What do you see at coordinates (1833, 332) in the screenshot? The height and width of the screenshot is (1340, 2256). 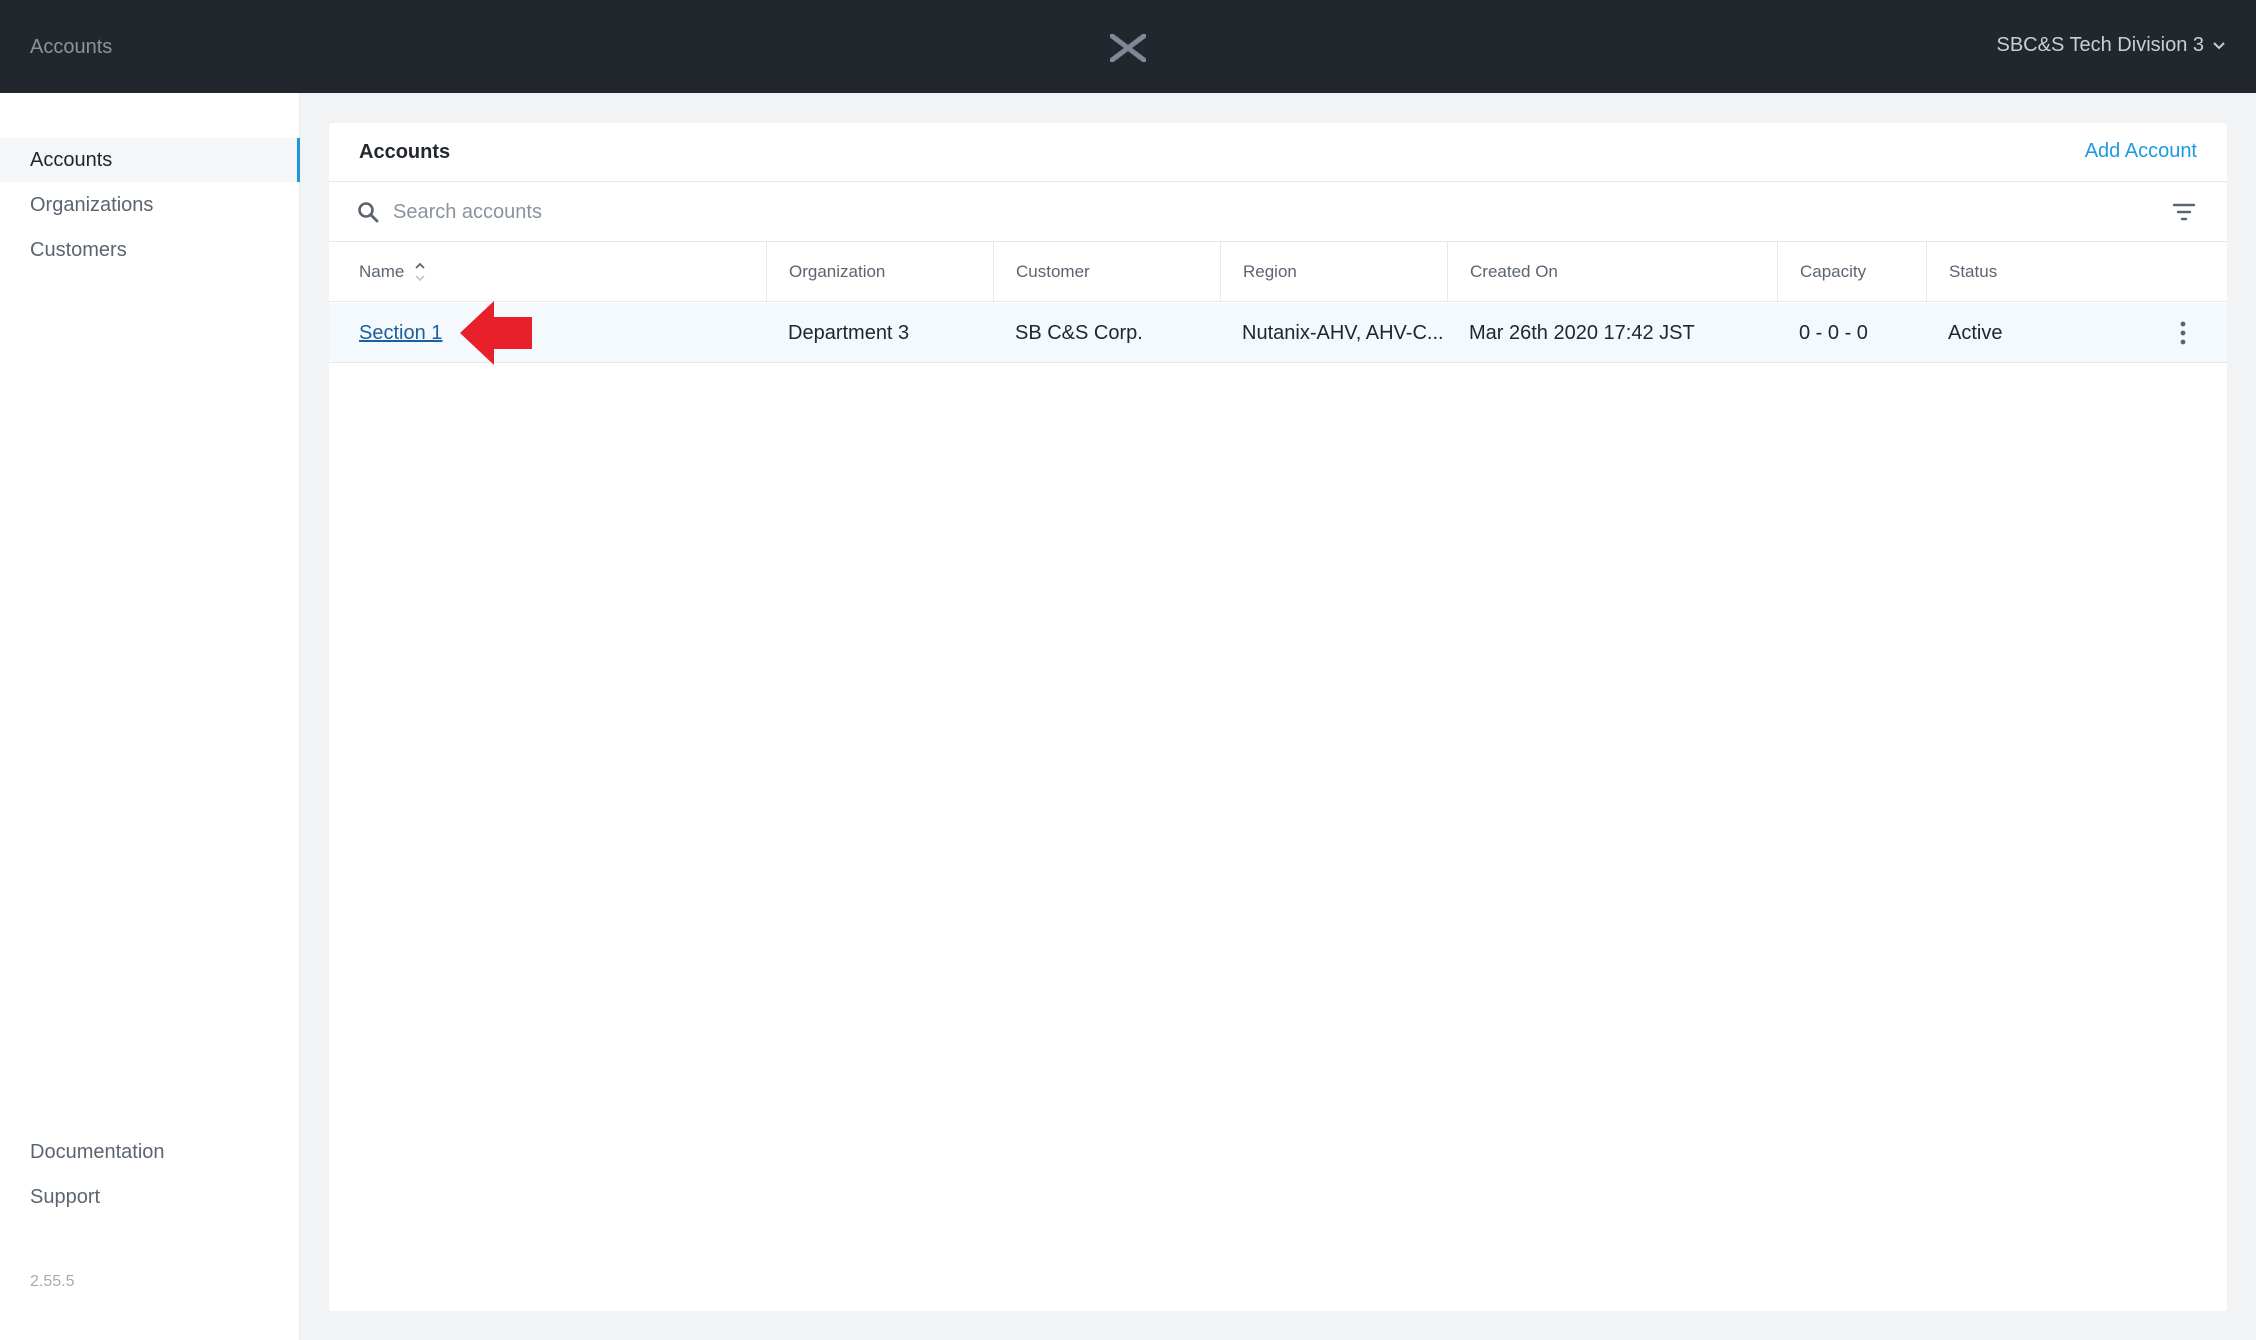 I see `cell-capacity: 0 - 0 - 0` at bounding box center [1833, 332].